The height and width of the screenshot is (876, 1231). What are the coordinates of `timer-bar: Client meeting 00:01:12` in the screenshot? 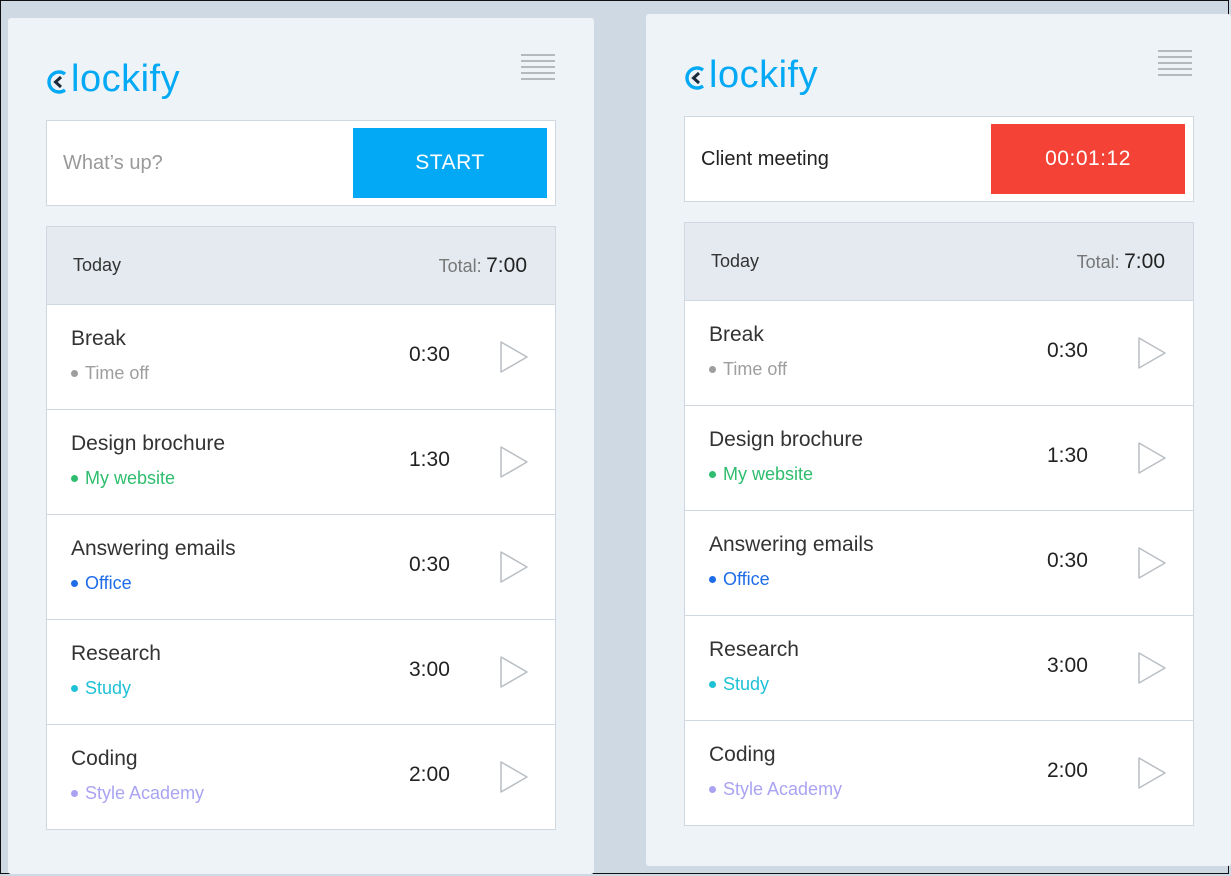 It's located at (939, 159).